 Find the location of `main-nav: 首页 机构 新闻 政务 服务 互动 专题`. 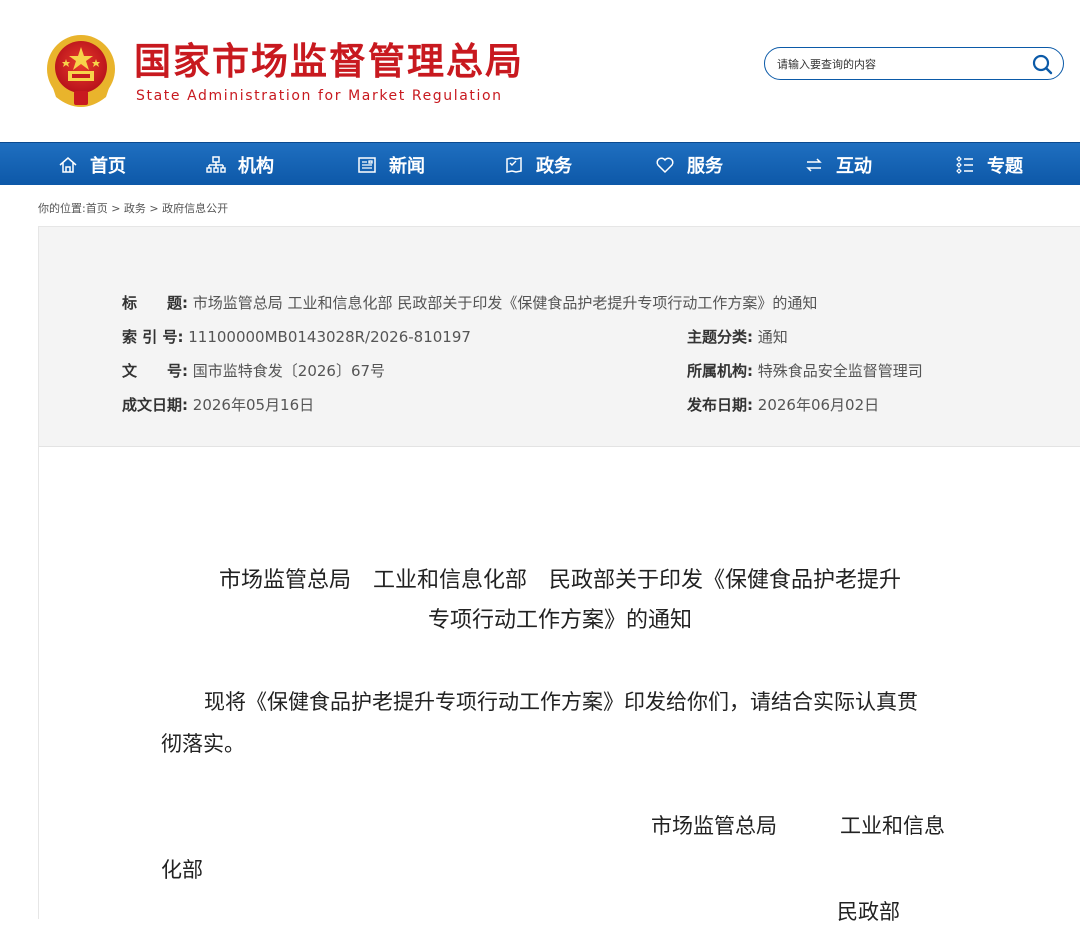

main-nav: 首页 机构 新闻 政务 服务 互动 专题 is located at coordinates (540, 163).